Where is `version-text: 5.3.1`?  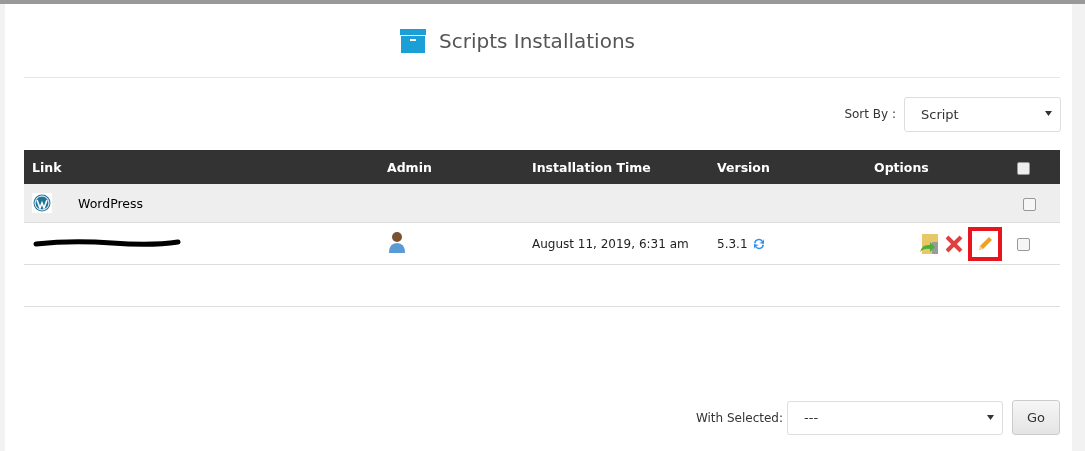
version-text: 5.3.1 is located at coordinates (732, 243).